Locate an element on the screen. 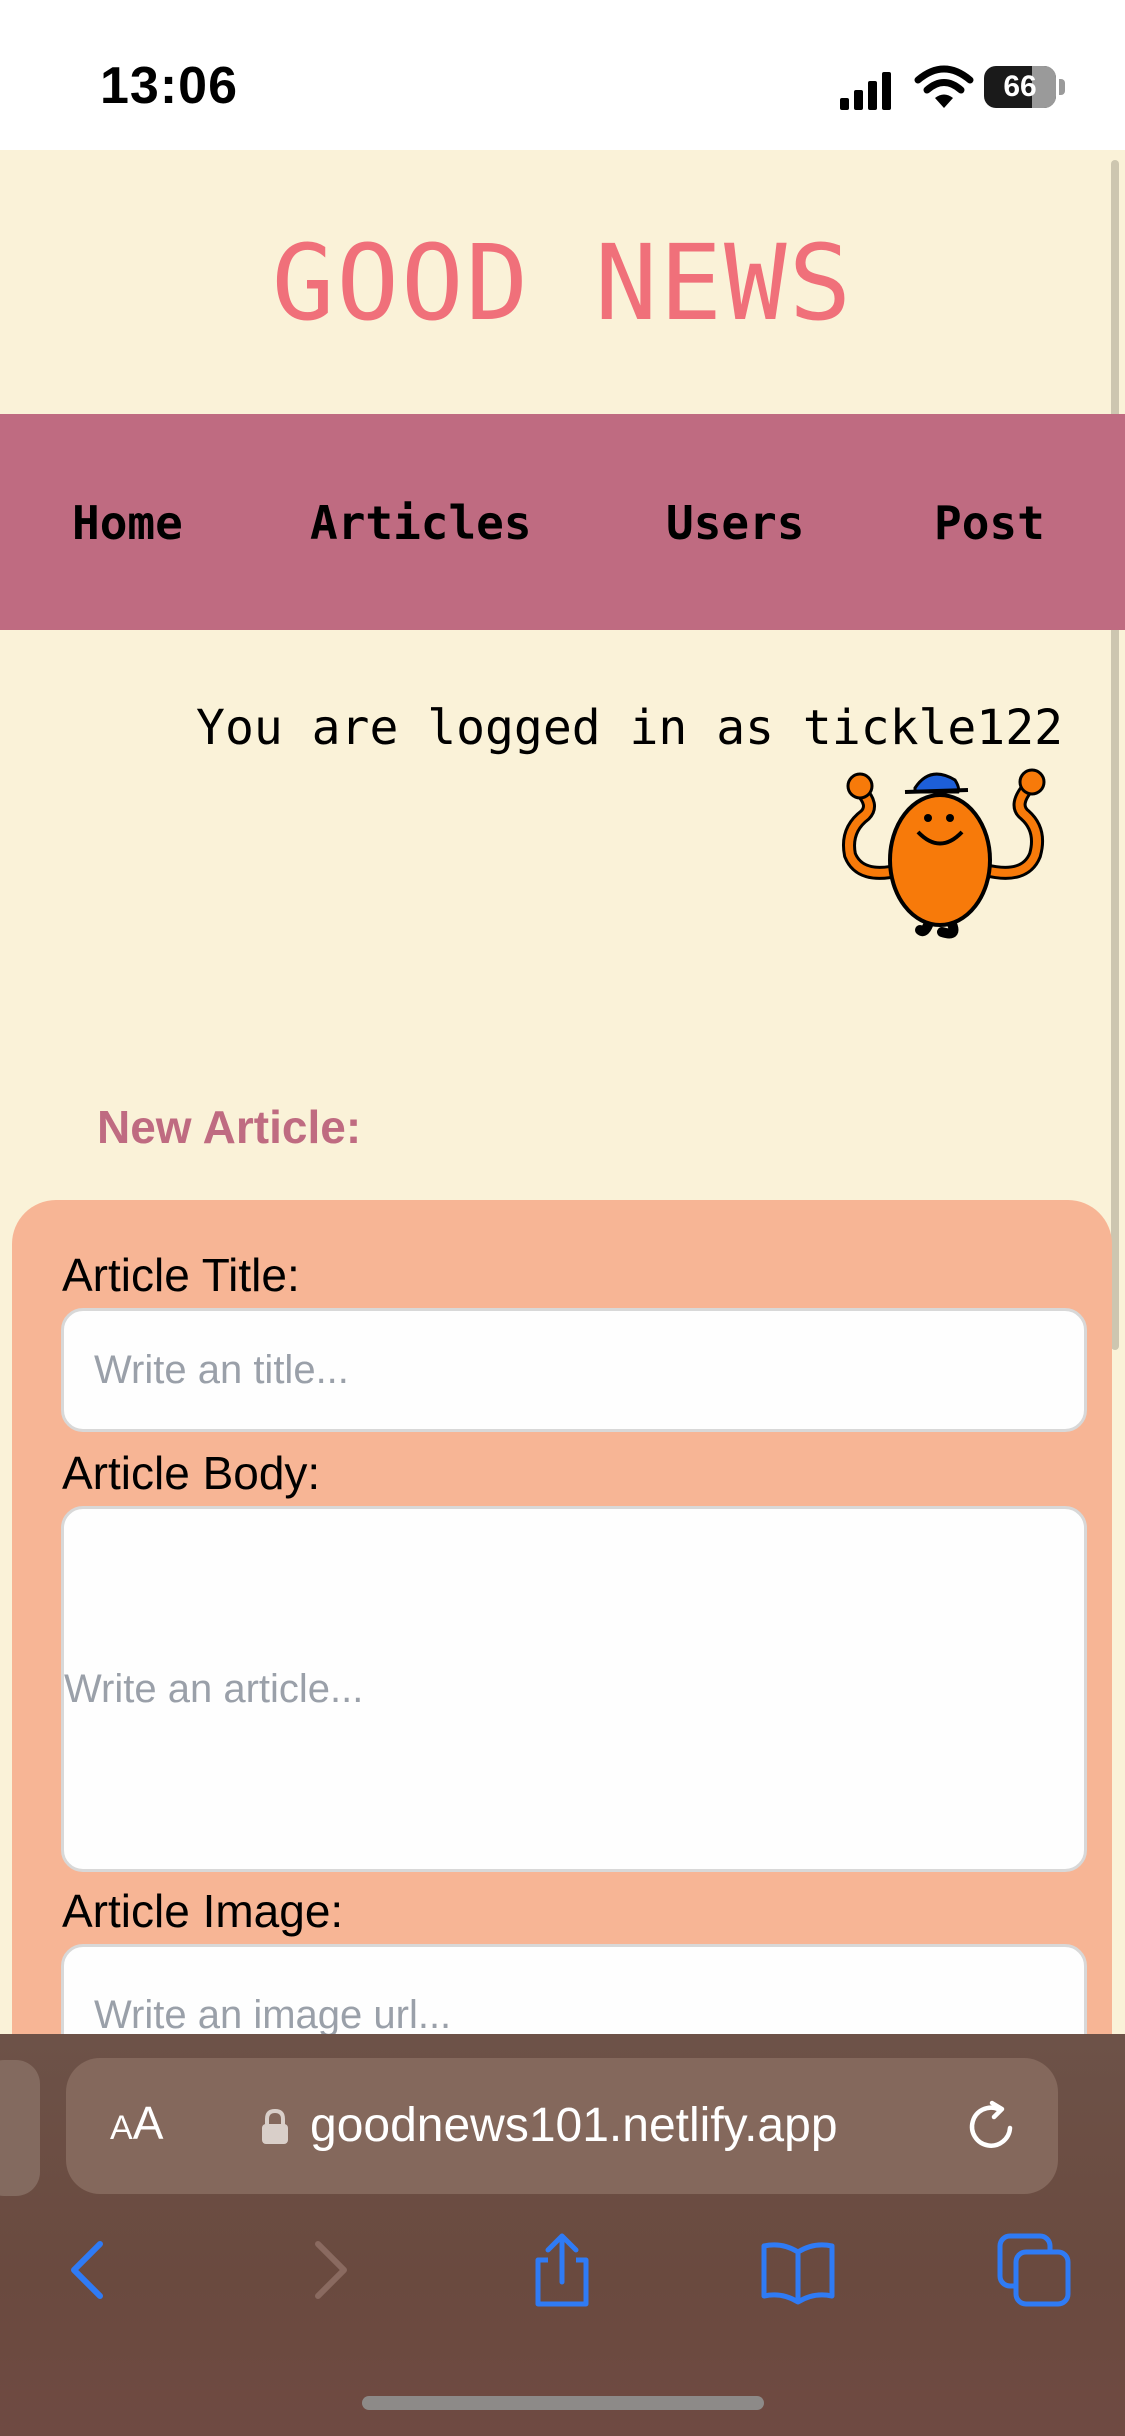  wifi-icon is located at coordinates (944, 86).